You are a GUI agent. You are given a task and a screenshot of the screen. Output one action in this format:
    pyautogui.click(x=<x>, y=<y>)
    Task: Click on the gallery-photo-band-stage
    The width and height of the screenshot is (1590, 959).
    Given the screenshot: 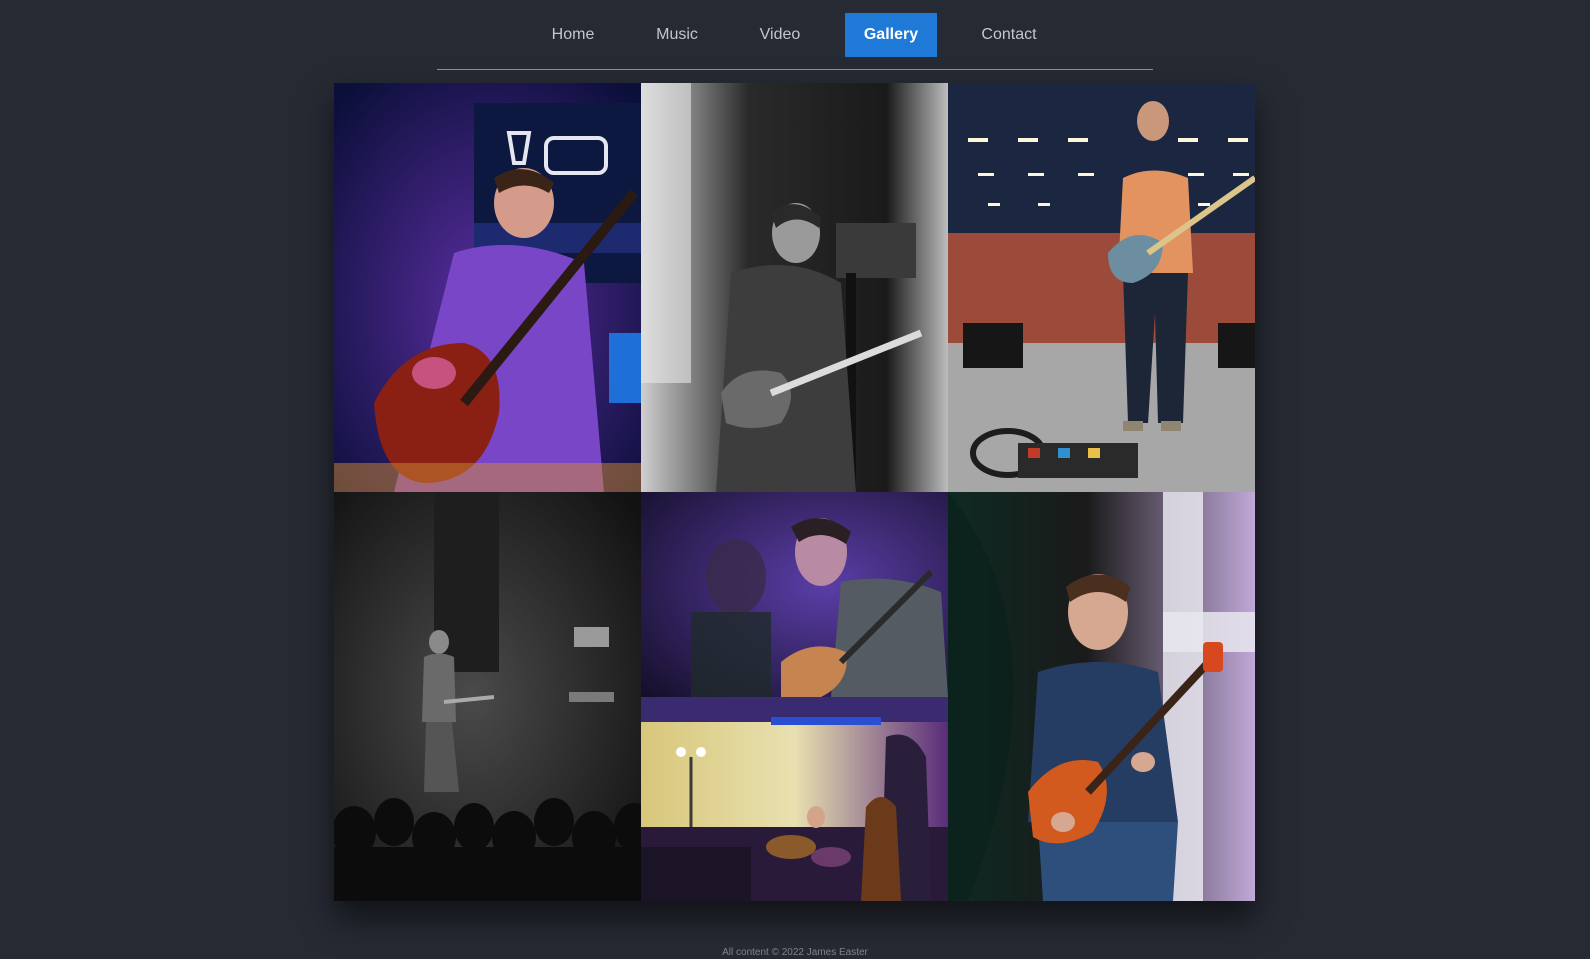 What is the action you would take?
    pyautogui.click(x=794, y=799)
    